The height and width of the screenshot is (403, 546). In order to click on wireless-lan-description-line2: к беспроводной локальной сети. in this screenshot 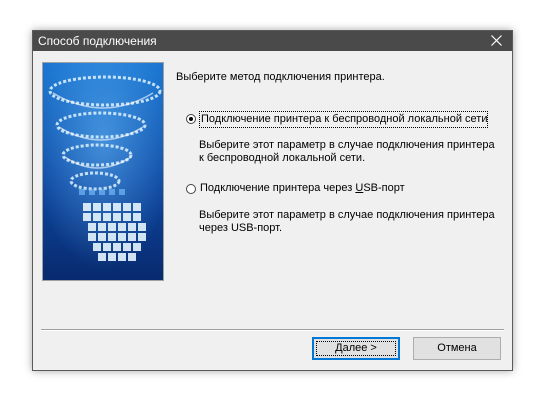, I will do `click(282, 158)`.